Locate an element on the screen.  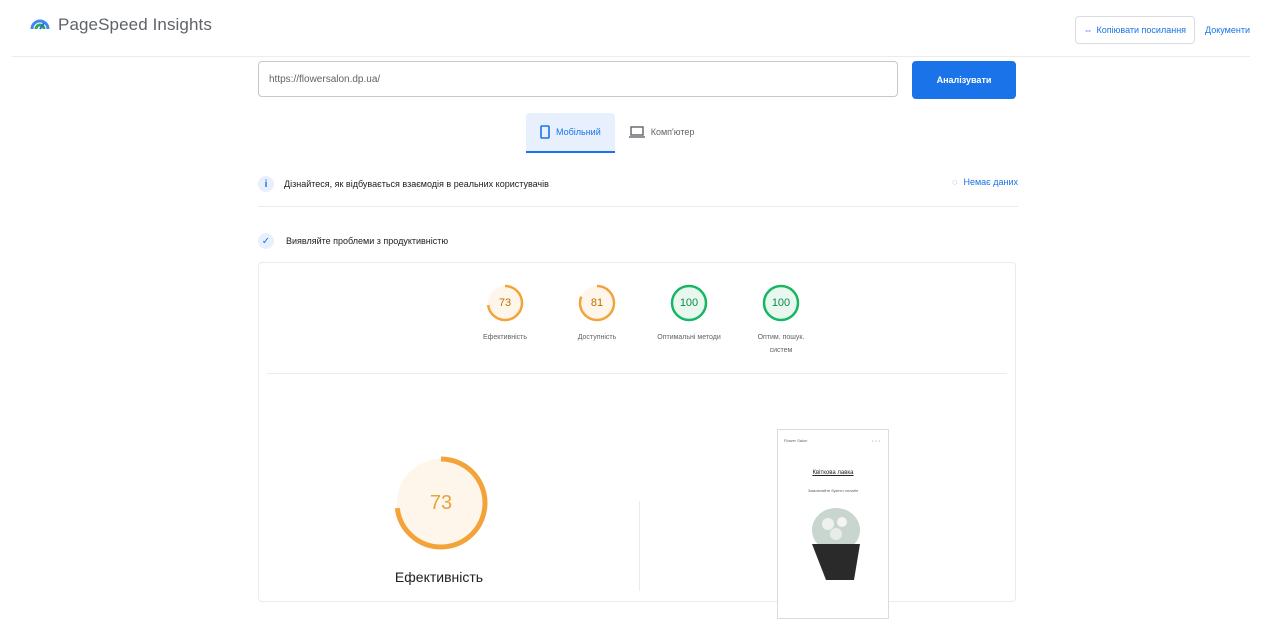
url-input is located at coordinates (578, 79).